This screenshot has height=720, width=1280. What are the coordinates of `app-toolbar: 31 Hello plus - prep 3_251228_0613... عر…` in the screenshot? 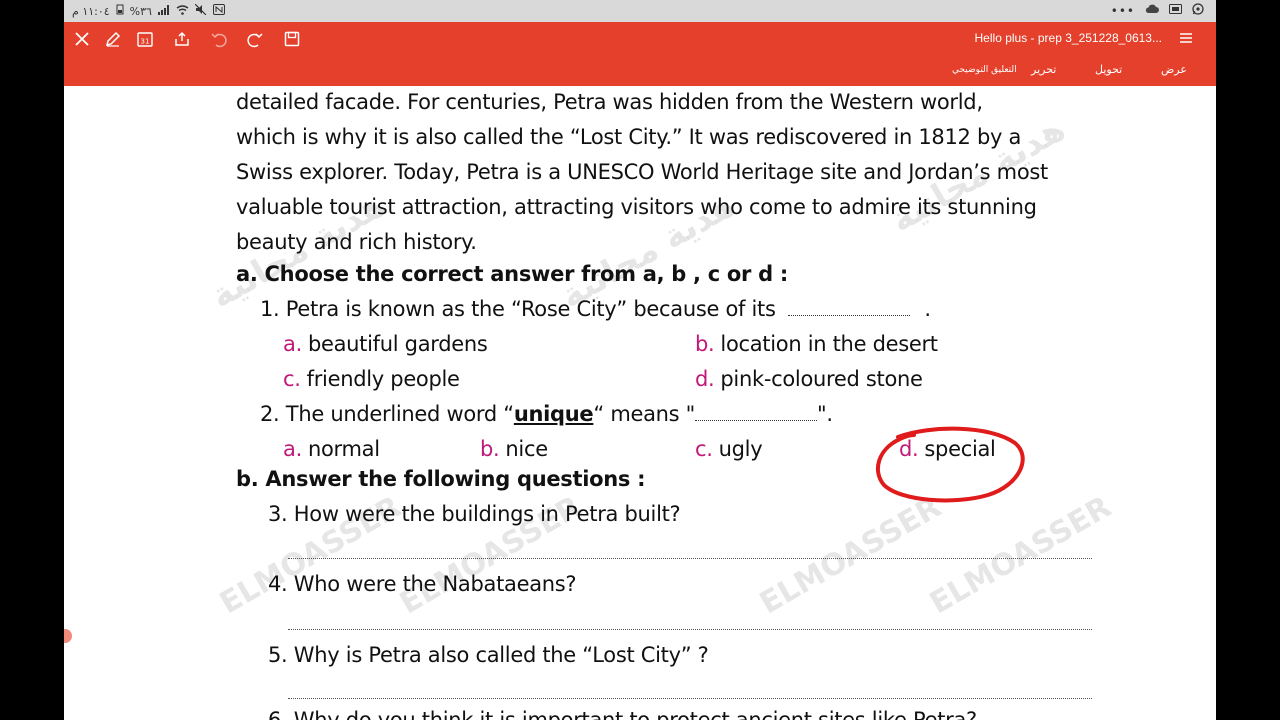 It's located at (640, 54).